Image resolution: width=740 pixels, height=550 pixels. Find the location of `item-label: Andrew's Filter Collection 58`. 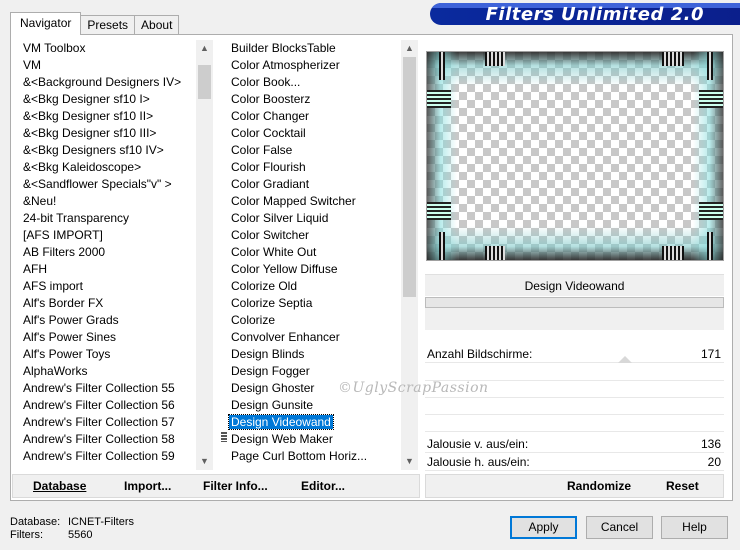

item-label: Andrew's Filter Collection 58 is located at coordinates (99, 439).